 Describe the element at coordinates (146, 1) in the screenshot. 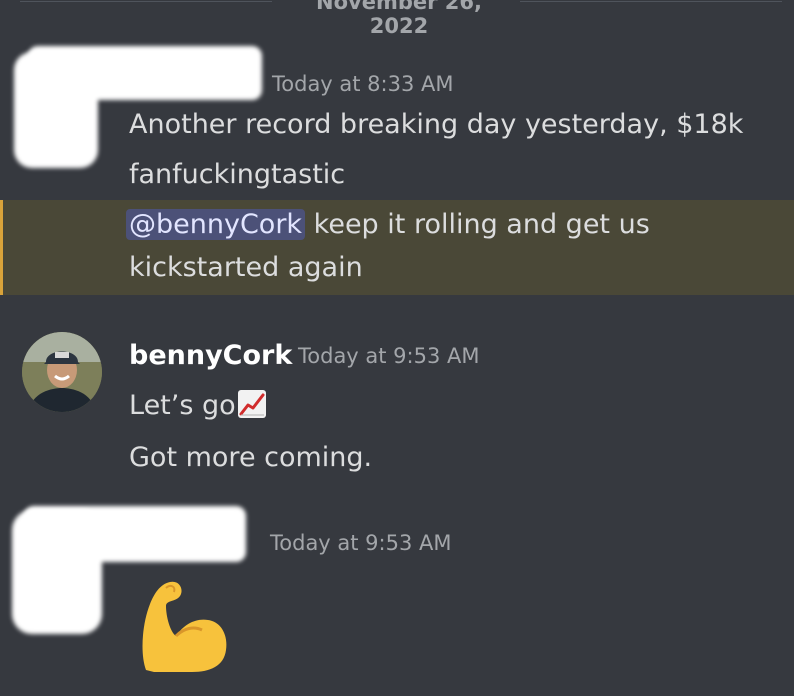

I see `divider-line-left` at that location.